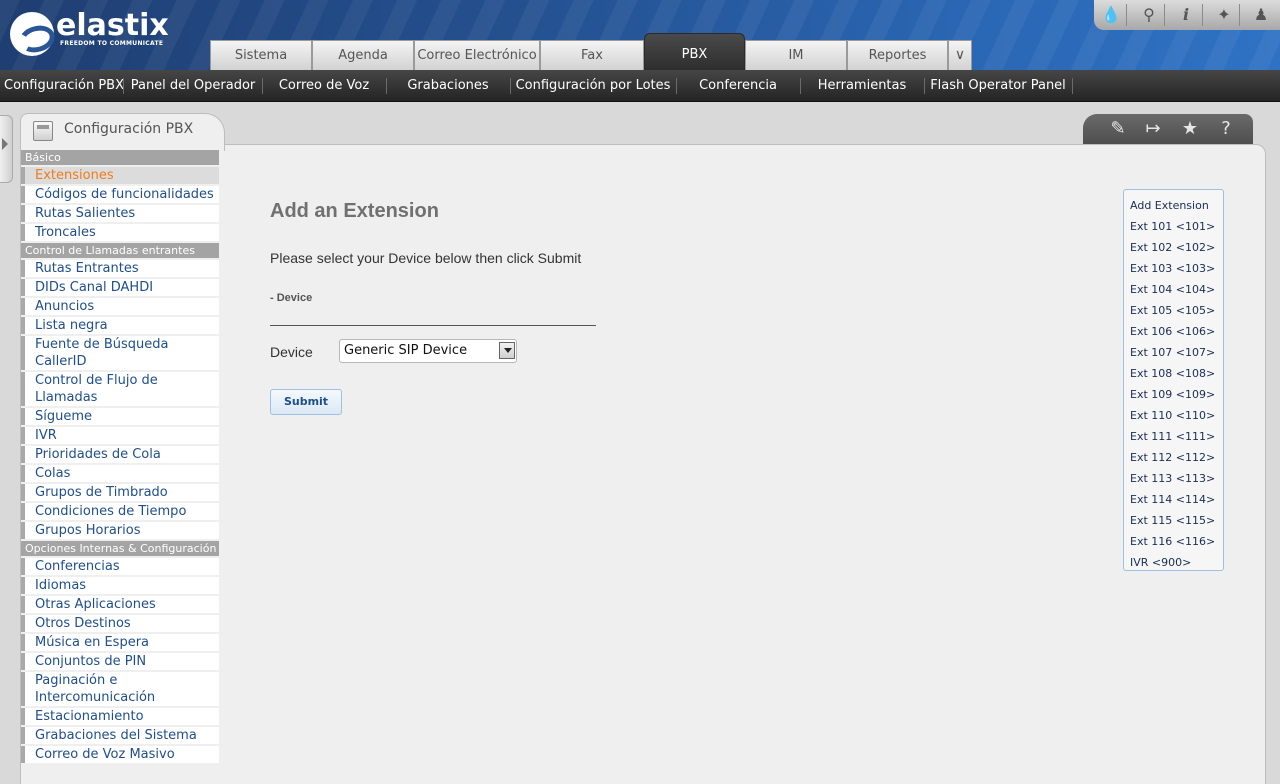  Describe the element at coordinates (960, 55) in the screenshot. I see `chevron-down-icon: ∨` at that location.